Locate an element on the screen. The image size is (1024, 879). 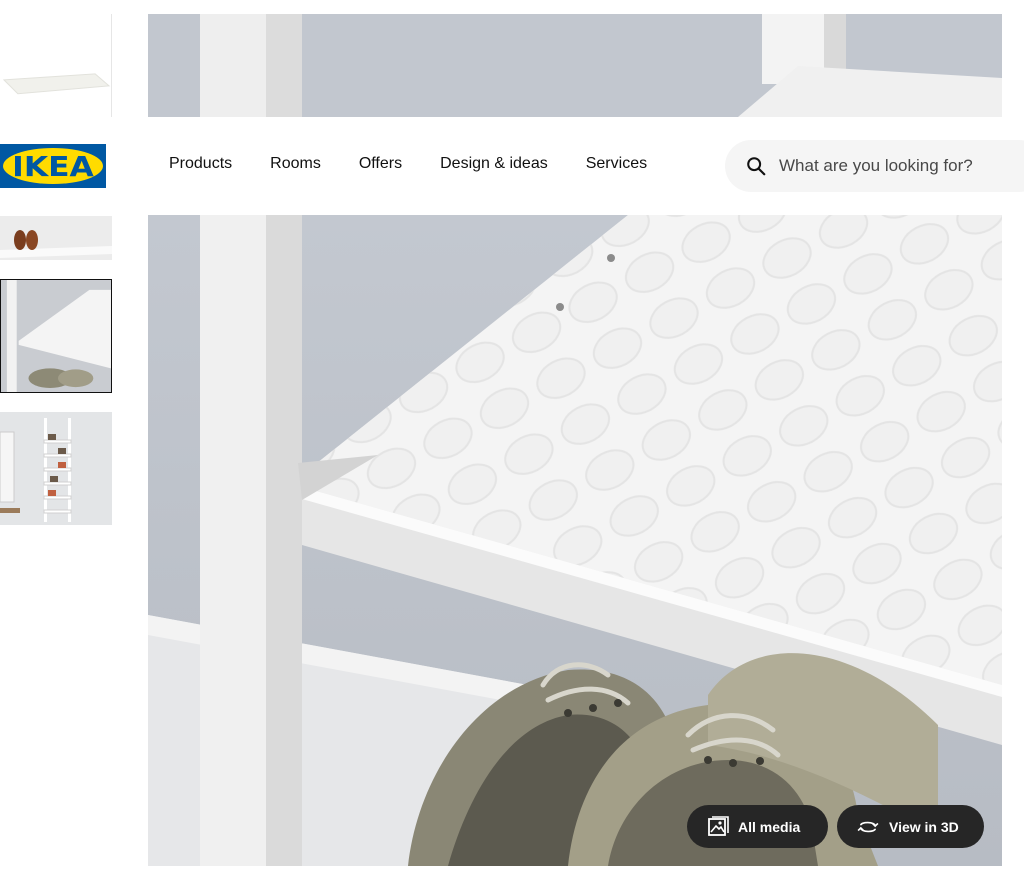
thumbnail-shelf-closeup is located at coordinates (56, 336).